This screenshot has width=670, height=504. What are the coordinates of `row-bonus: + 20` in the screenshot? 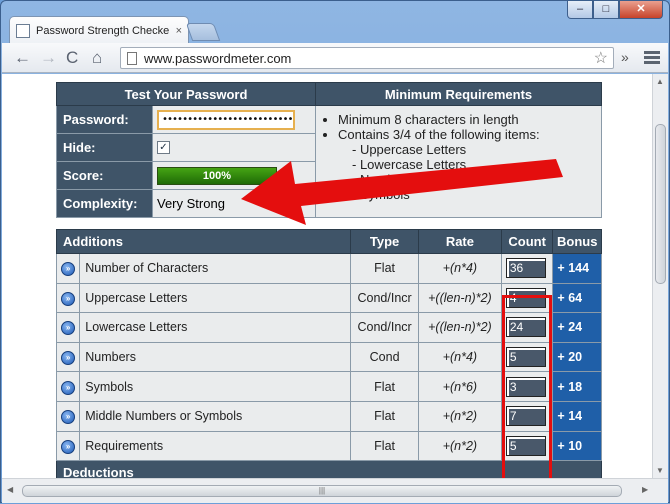 It's located at (577, 357).